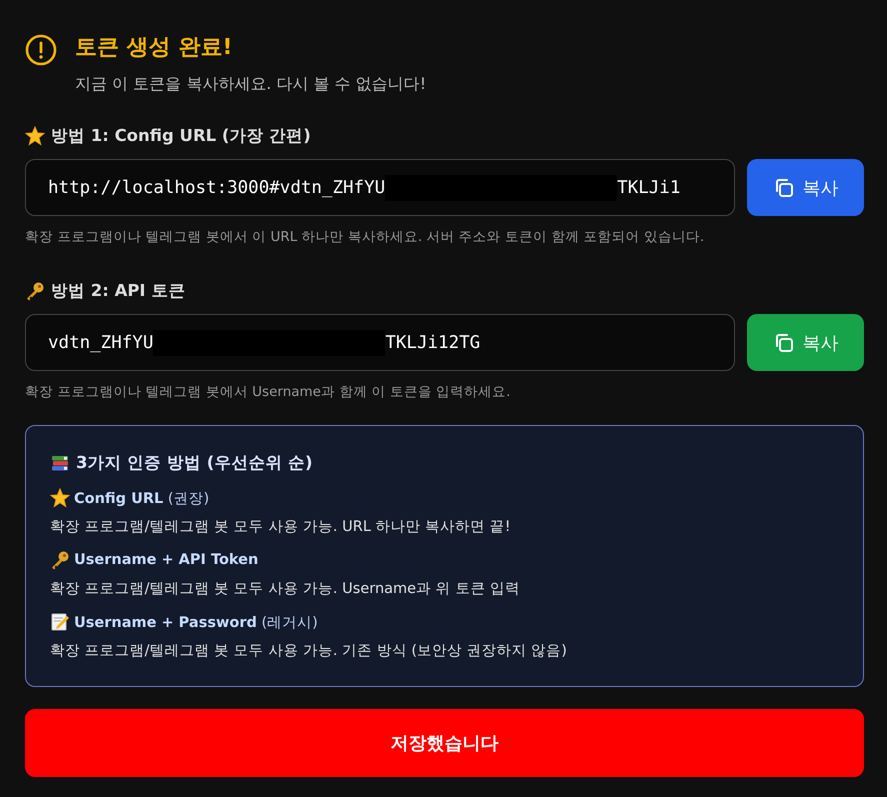 The image size is (887, 797). What do you see at coordinates (444, 743) in the screenshot?
I see `save-button: 저장했습니다` at bounding box center [444, 743].